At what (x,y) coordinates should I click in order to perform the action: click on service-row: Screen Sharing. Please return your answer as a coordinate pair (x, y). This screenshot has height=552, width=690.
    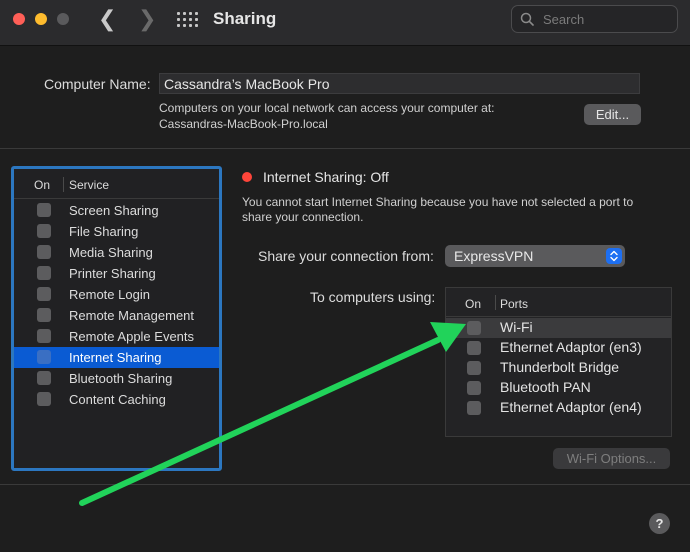
    Looking at the image, I should click on (116, 210).